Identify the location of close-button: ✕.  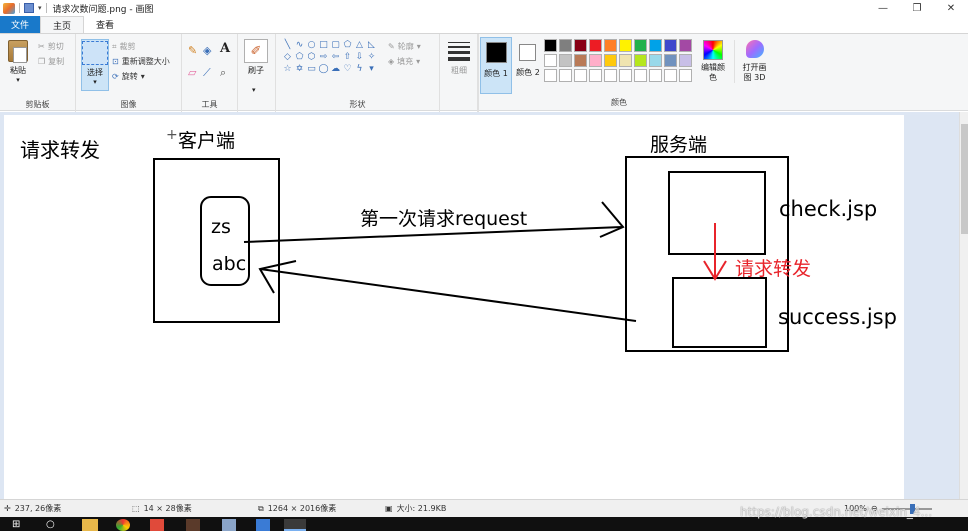
(951, 8).